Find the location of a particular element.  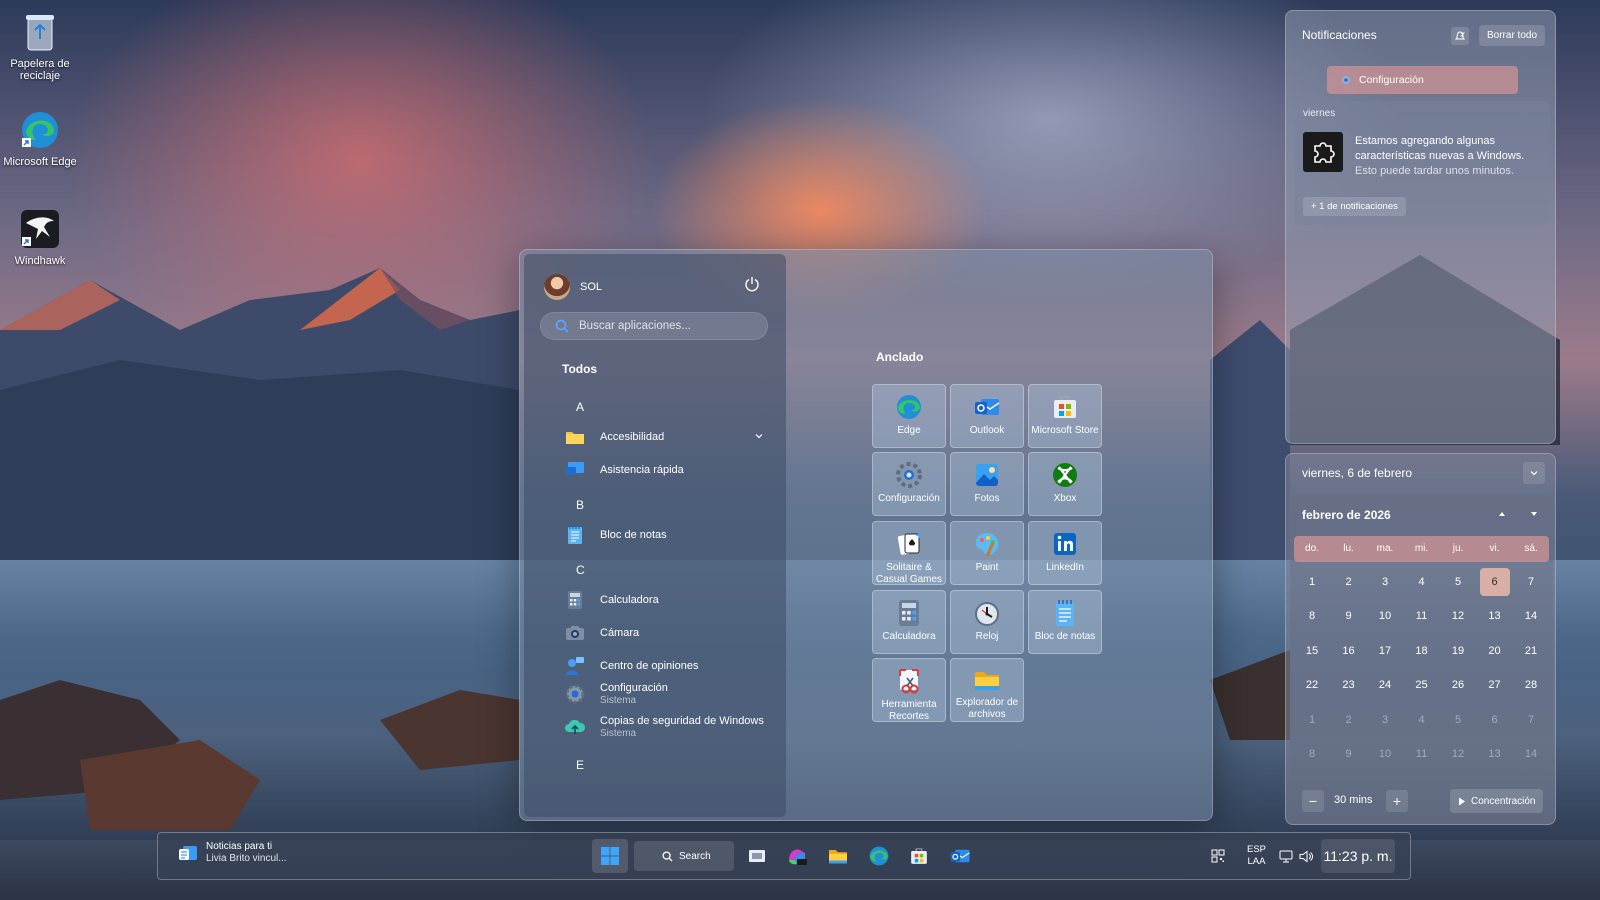

pinned-tile-microsoft-store: Microsoft Store is located at coordinates (1065, 416).